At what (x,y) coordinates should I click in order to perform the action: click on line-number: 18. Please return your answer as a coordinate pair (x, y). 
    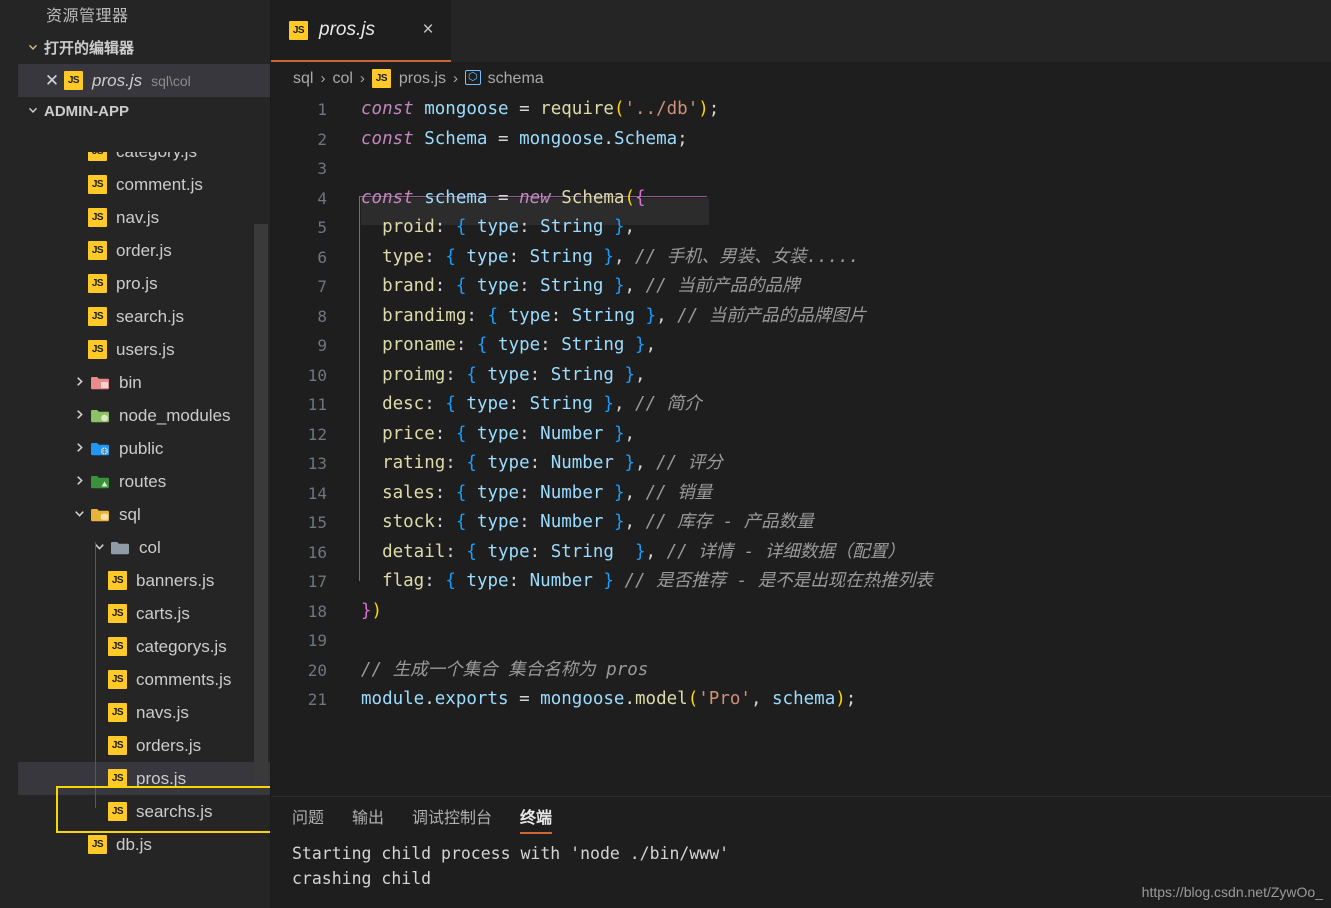
    Looking at the image, I should click on (317, 611).